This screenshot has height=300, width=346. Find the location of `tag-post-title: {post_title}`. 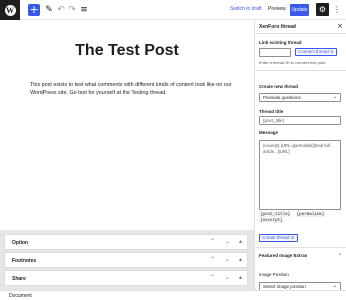

tag-post-title: {post_title} is located at coordinates (275, 215).